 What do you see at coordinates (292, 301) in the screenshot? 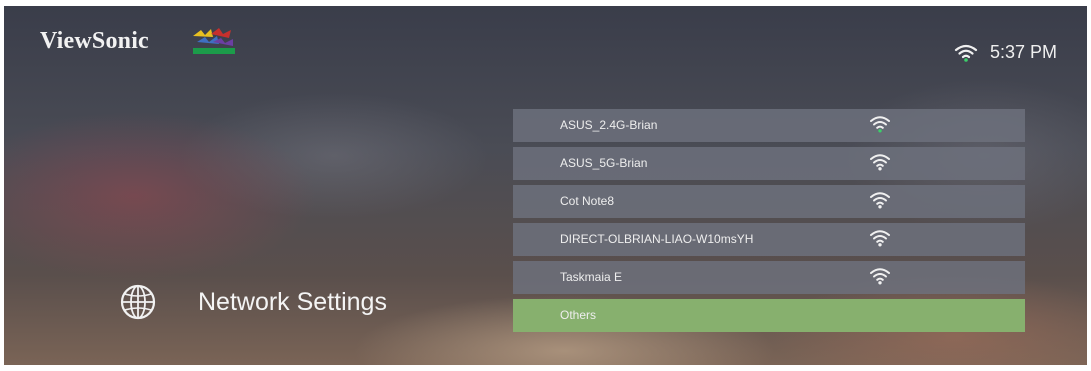
I see `page-title: Network Settings` at bounding box center [292, 301].